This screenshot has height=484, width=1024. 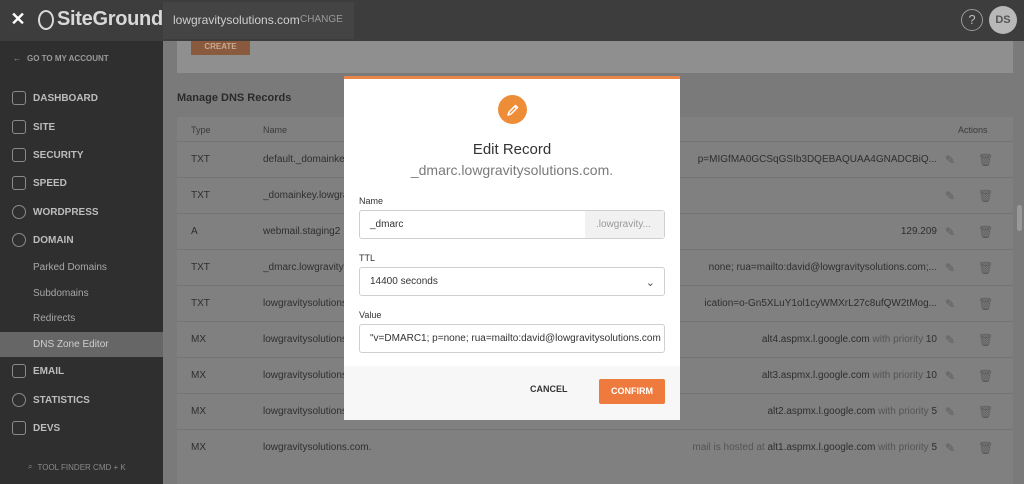 What do you see at coordinates (815, 375) in the screenshot?
I see `record-value-text: alt3.aspmx.l.google.com` at bounding box center [815, 375].